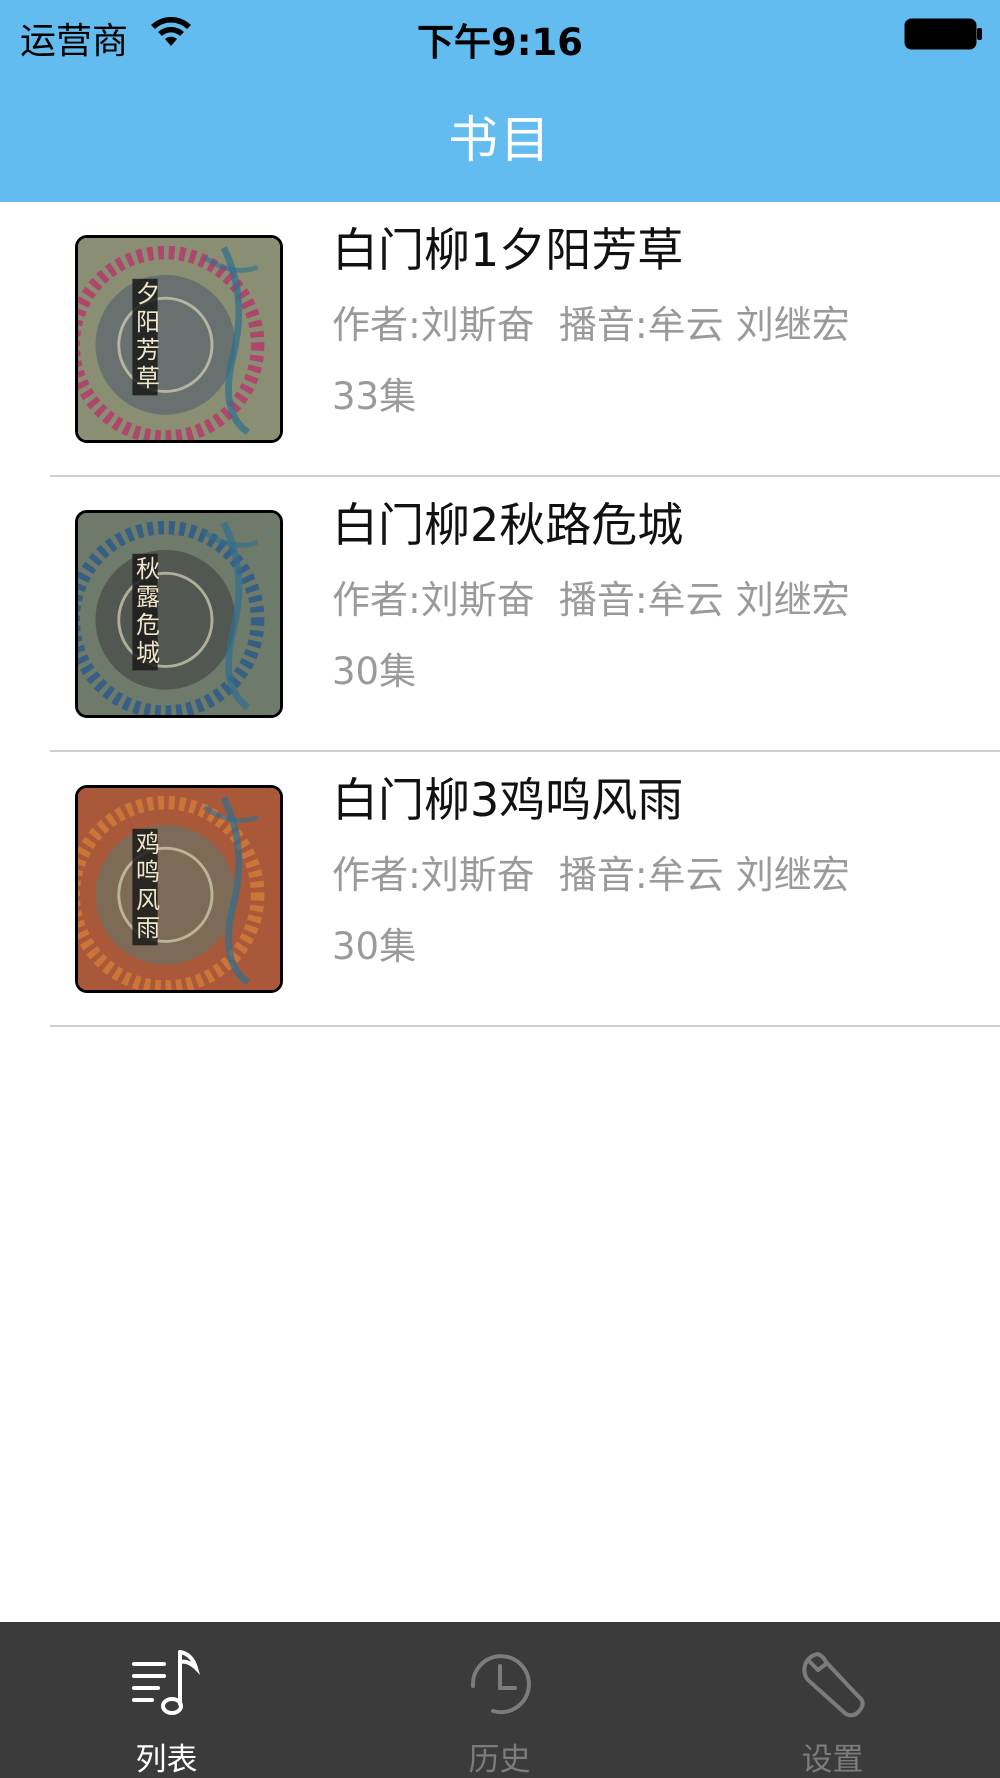 This screenshot has width=1000, height=1778. What do you see at coordinates (500, 101) in the screenshot?
I see `header: 运营商 下午9:16 书目` at bounding box center [500, 101].